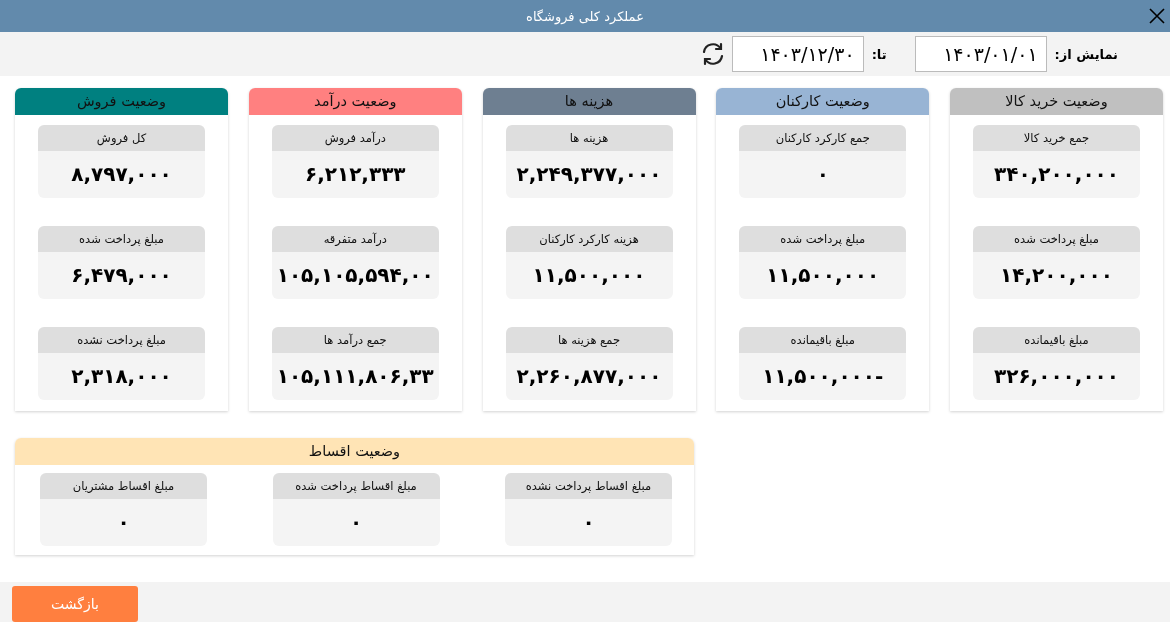 The image size is (1170, 622). What do you see at coordinates (589, 101) in the screenshot?
I see `panel-header: هزینه ها` at bounding box center [589, 101].